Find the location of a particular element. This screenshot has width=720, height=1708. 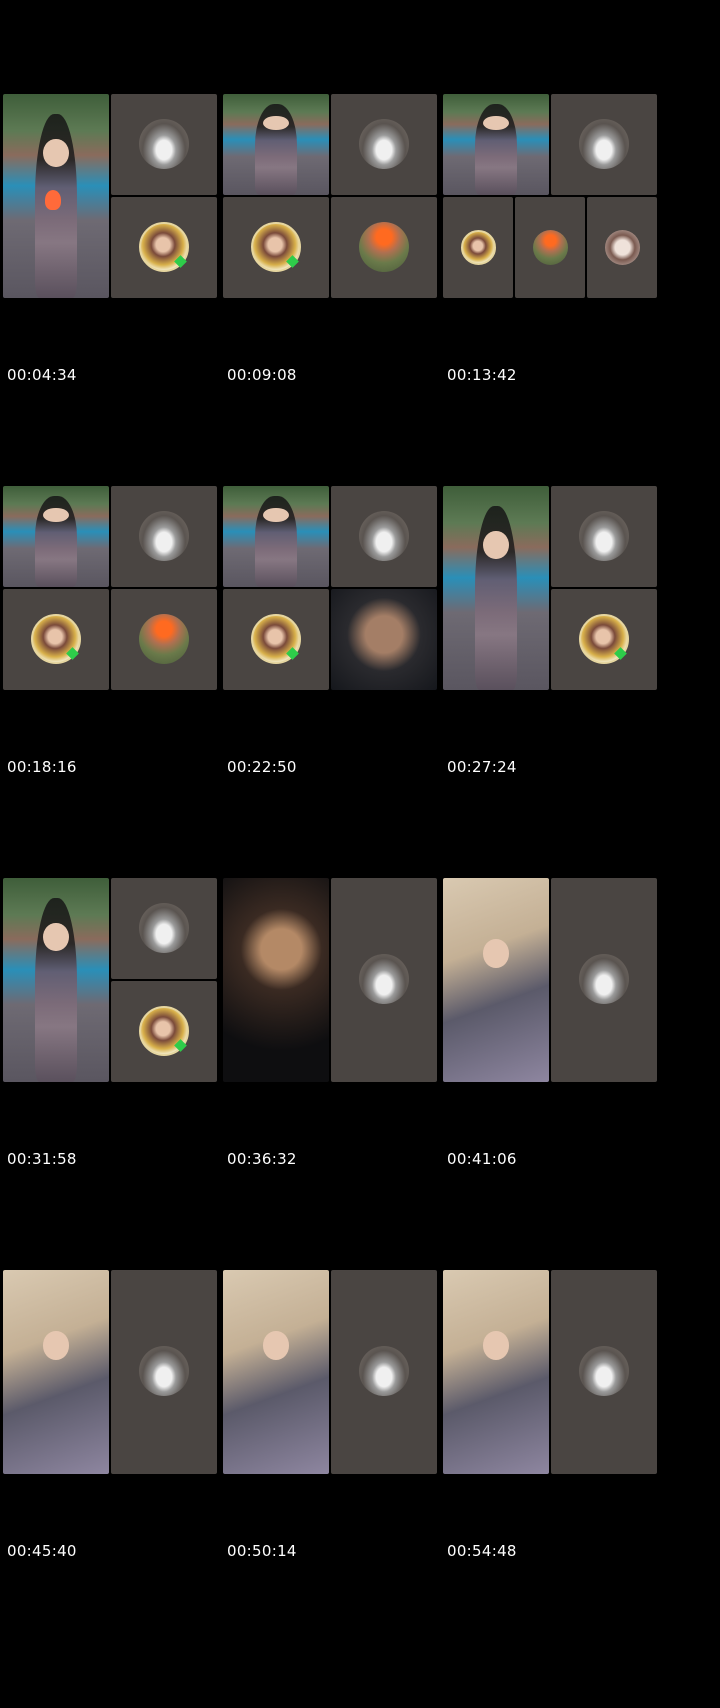

timestamp: 00:36:32 is located at coordinates (262, 1159).